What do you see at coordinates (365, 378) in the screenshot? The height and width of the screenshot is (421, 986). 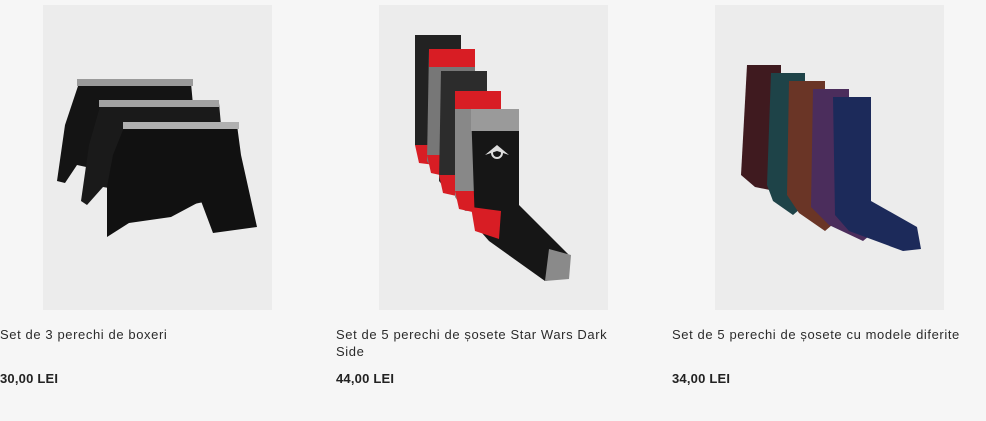 I see `product-price: 44,00 LEI` at bounding box center [365, 378].